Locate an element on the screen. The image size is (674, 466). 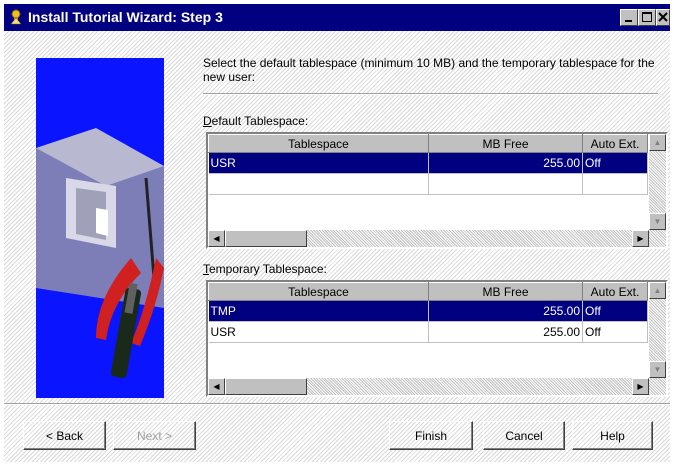
cancel-button: Cancel is located at coordinates (524, 435).